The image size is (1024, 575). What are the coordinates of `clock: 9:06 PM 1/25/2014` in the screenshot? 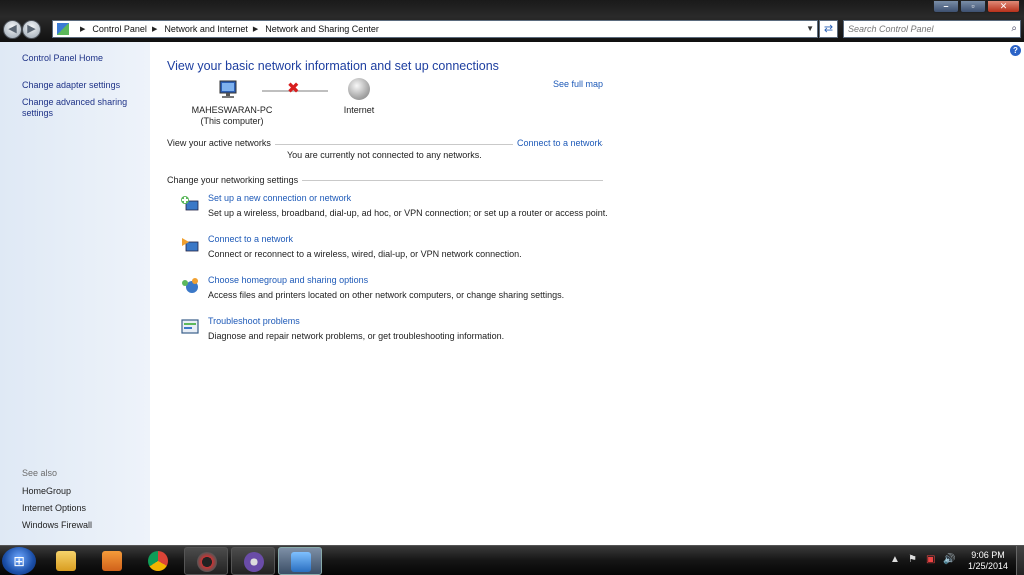 It's located at (988, 561).